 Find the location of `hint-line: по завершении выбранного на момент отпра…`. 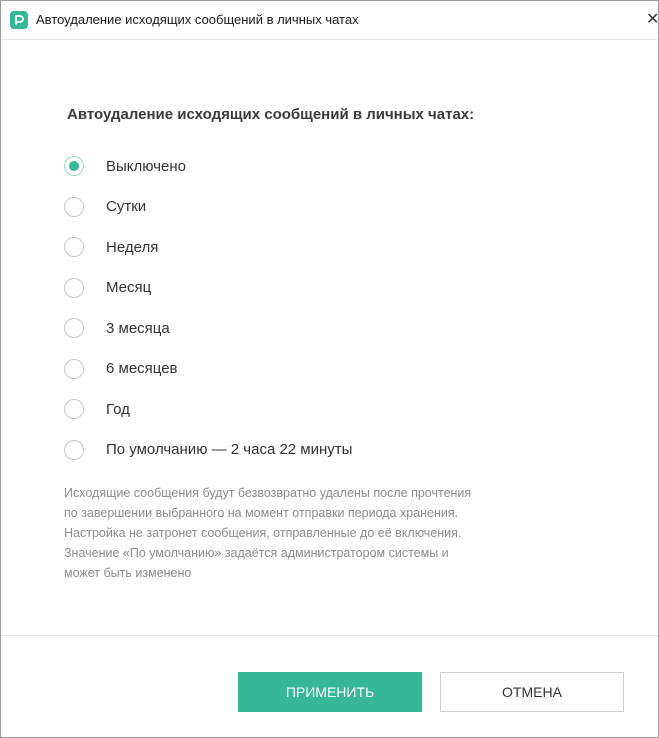

hint-line: по завершении выбранного на момент отпра… is located at coordinates (261, 513).